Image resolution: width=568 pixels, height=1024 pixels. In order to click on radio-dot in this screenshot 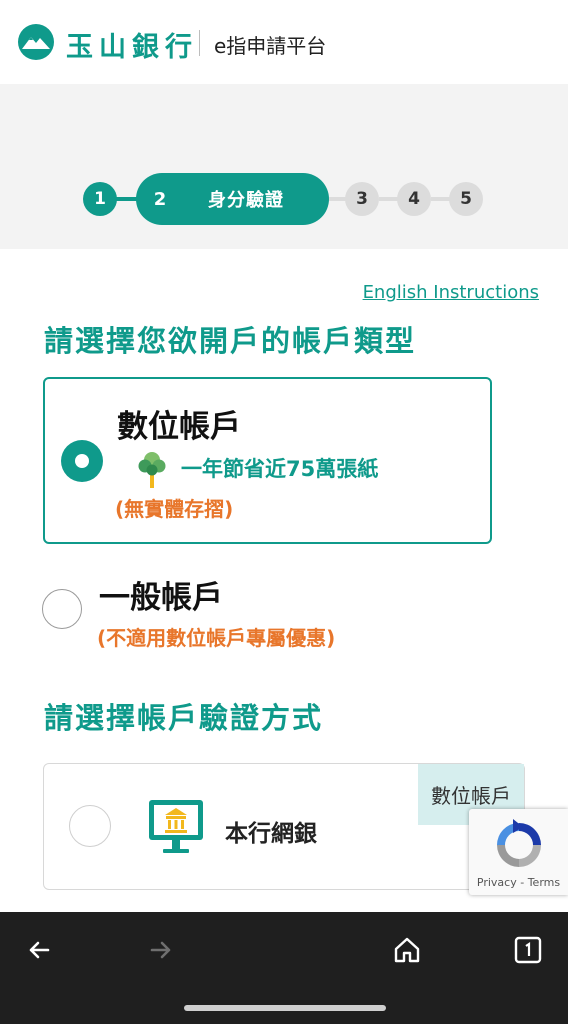, I will do `click(82, 461)`.